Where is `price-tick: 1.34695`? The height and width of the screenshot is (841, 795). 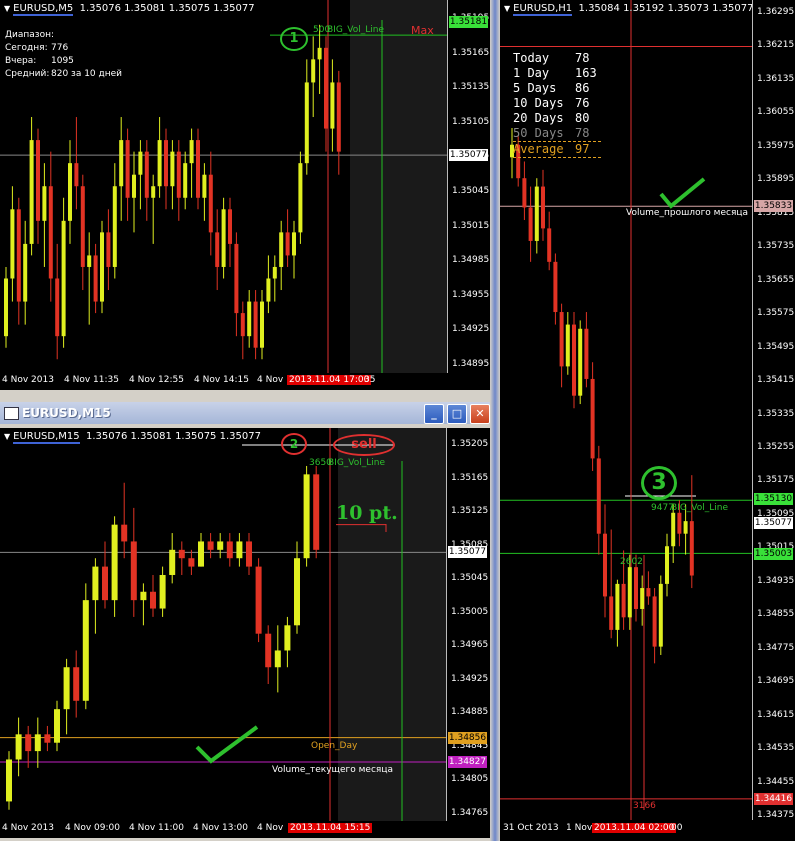 price-tick: 1.34695 is located at coordinates (776, 681).